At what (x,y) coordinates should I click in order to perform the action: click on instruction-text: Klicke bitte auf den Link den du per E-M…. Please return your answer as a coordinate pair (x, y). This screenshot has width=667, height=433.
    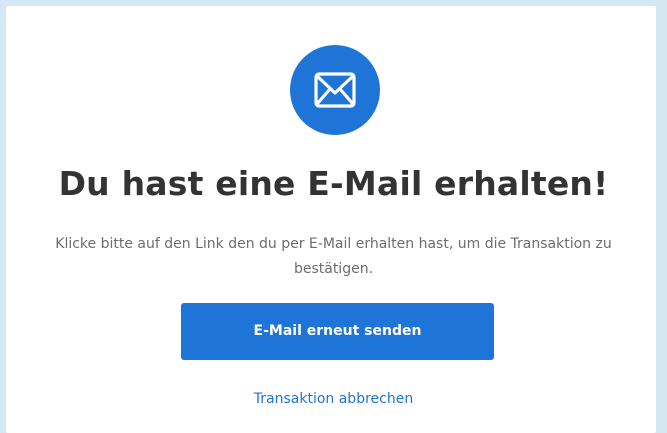
    Looking at the image, I should click on (333, 256).